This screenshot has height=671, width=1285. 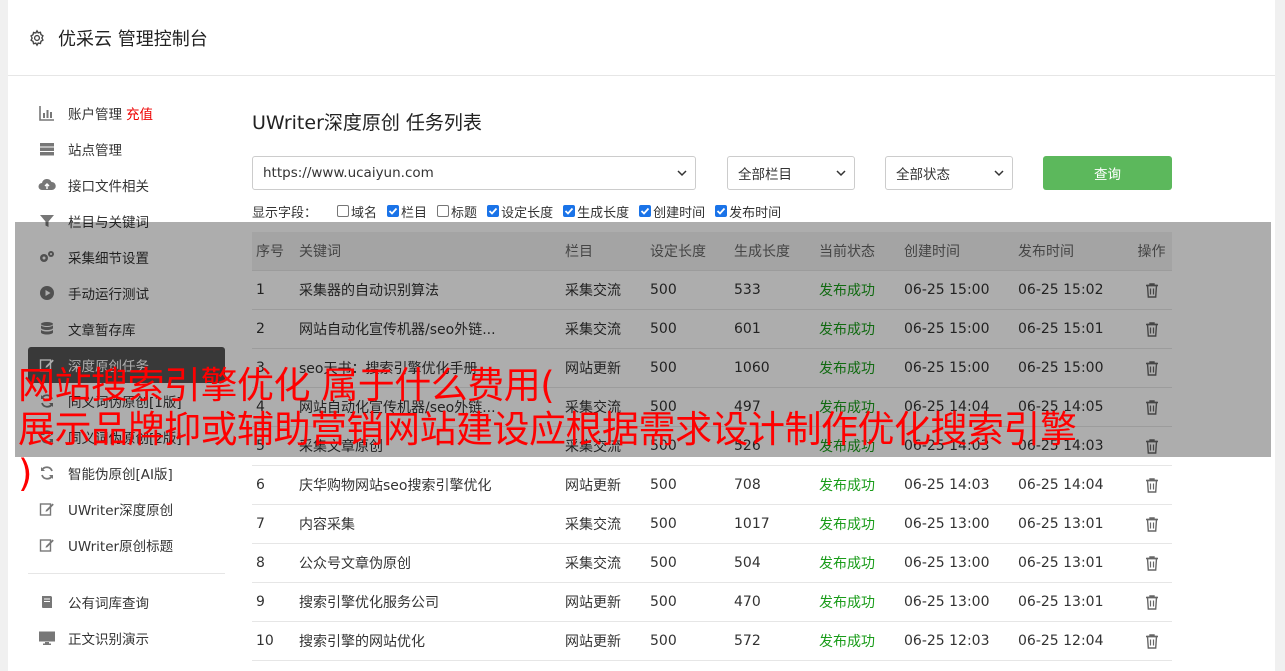 I want to click on caption-line-1: 网站搜索引擎优化 属于什么费用(, so click(x=286, y=385).